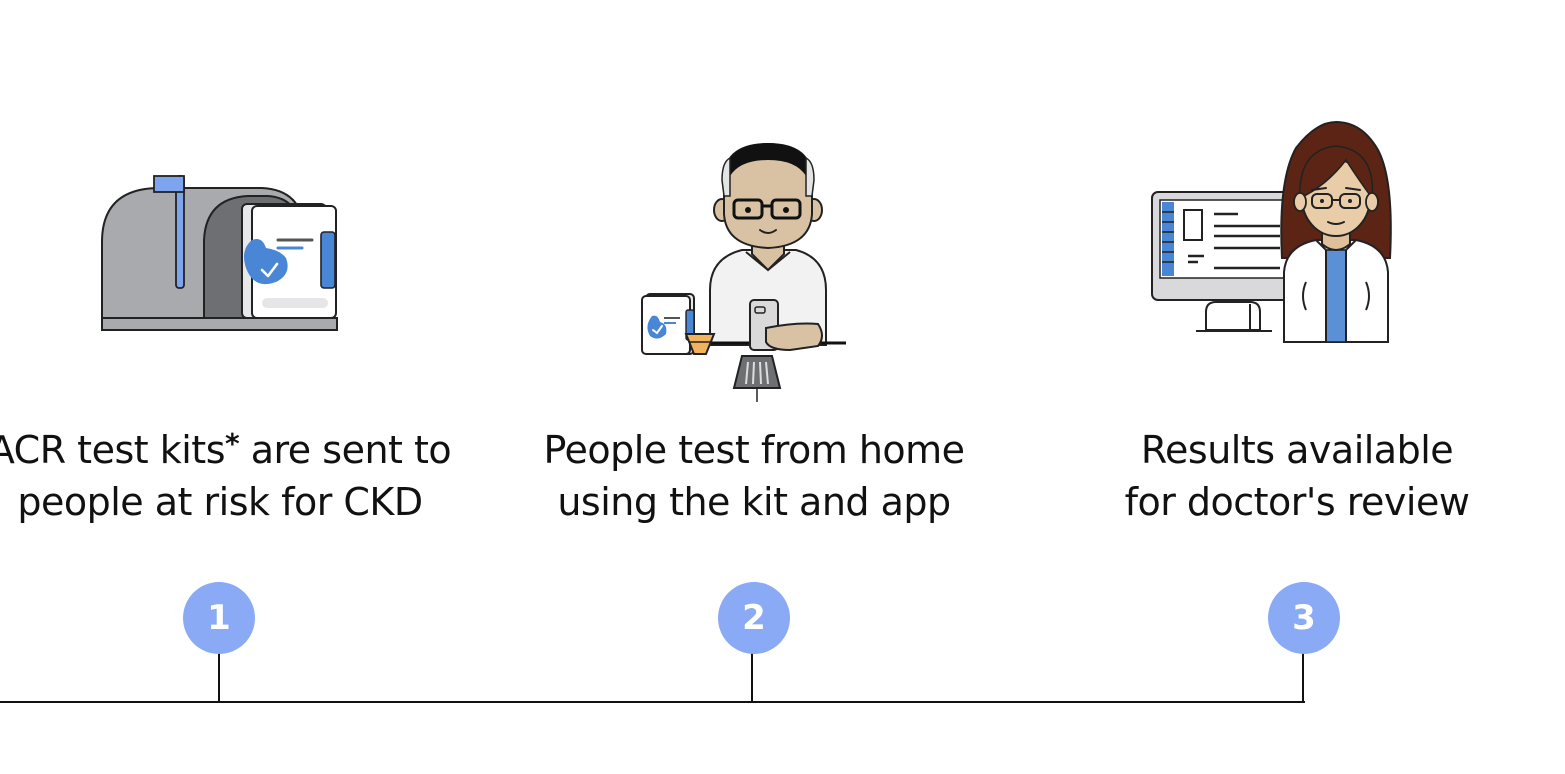 The width and height of the screenshot is (1565, 774). Describe the element at coordinates (1297, 502) in the screenshot. I see `step-3-caption-line-2: for doctor's review` at that location.